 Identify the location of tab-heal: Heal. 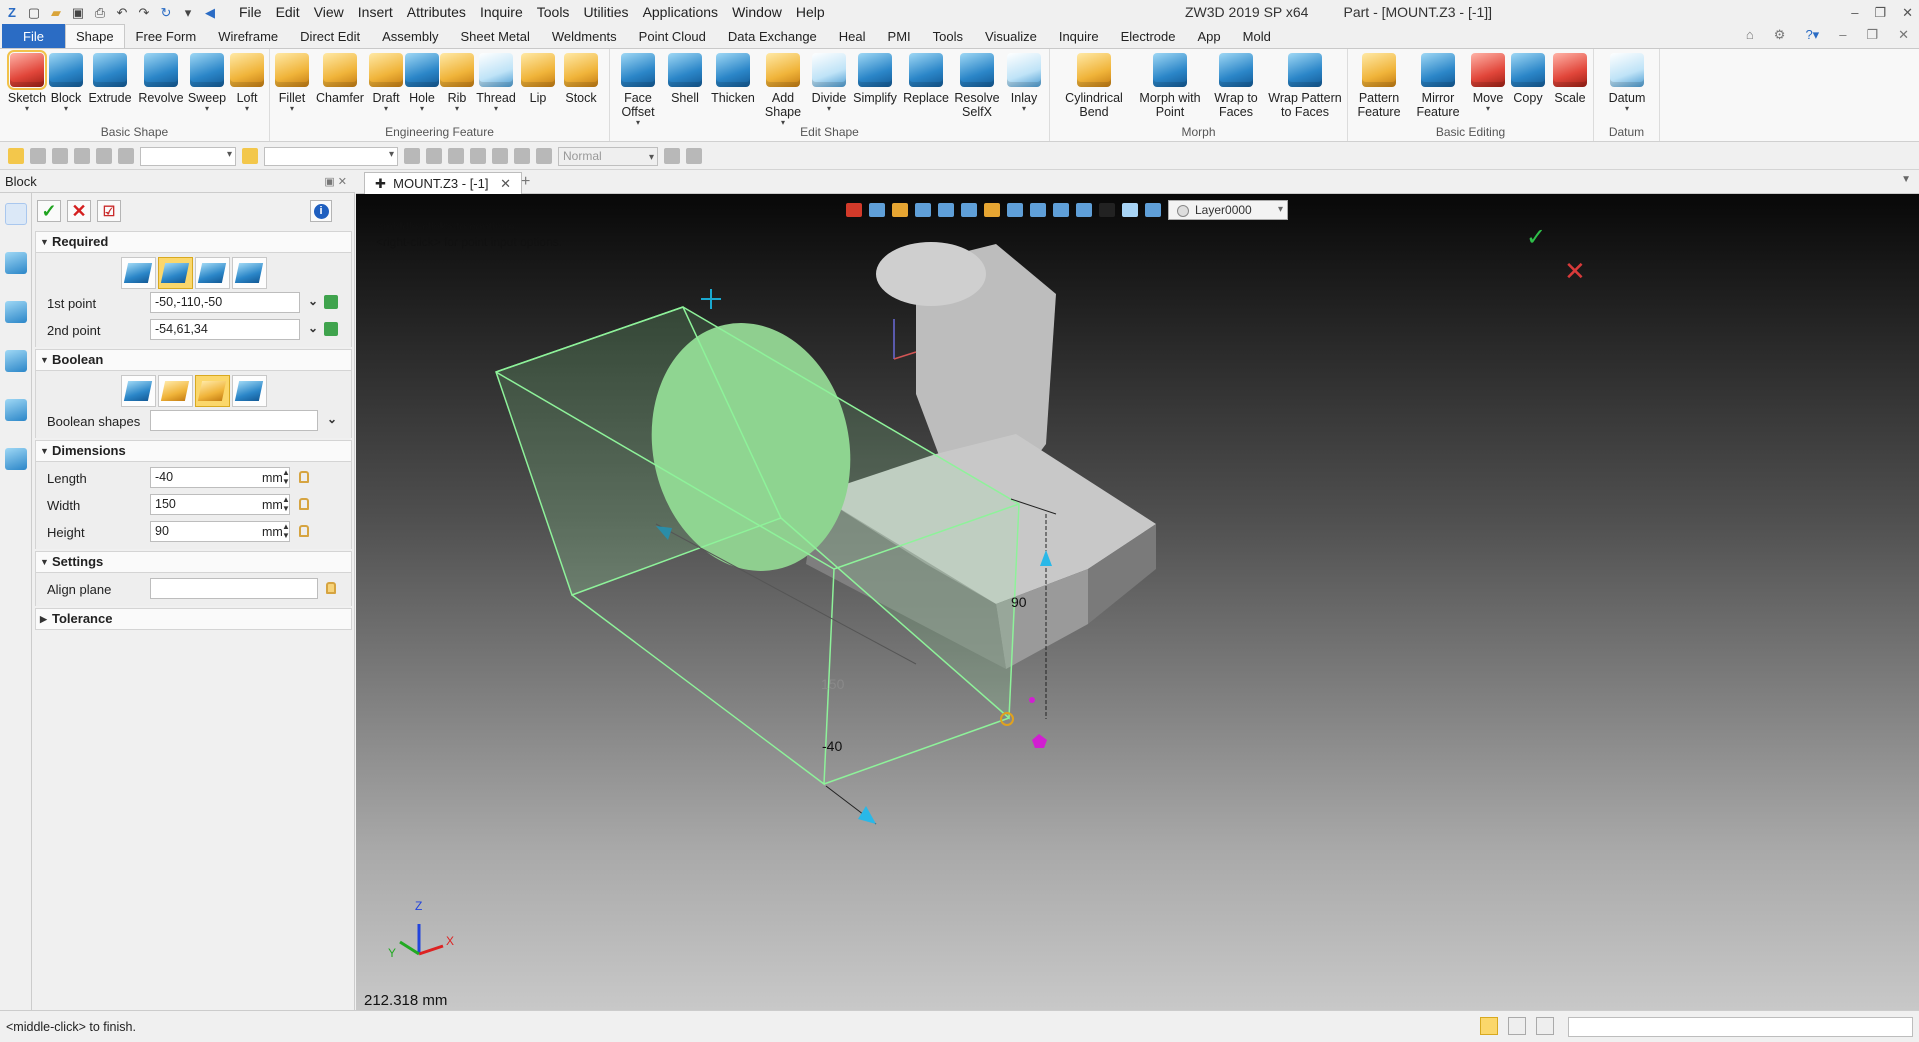
(852, 36).